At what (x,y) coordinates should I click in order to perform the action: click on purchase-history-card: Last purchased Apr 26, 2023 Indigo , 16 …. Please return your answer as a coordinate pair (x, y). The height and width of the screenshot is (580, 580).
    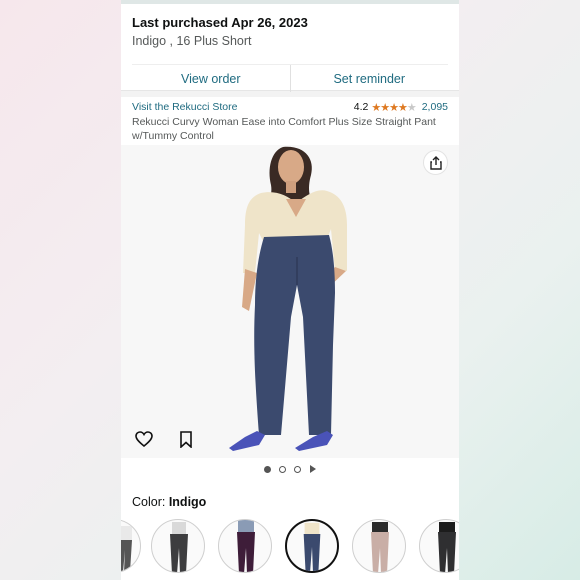
    Looking at the image, I should click on (290, 48).